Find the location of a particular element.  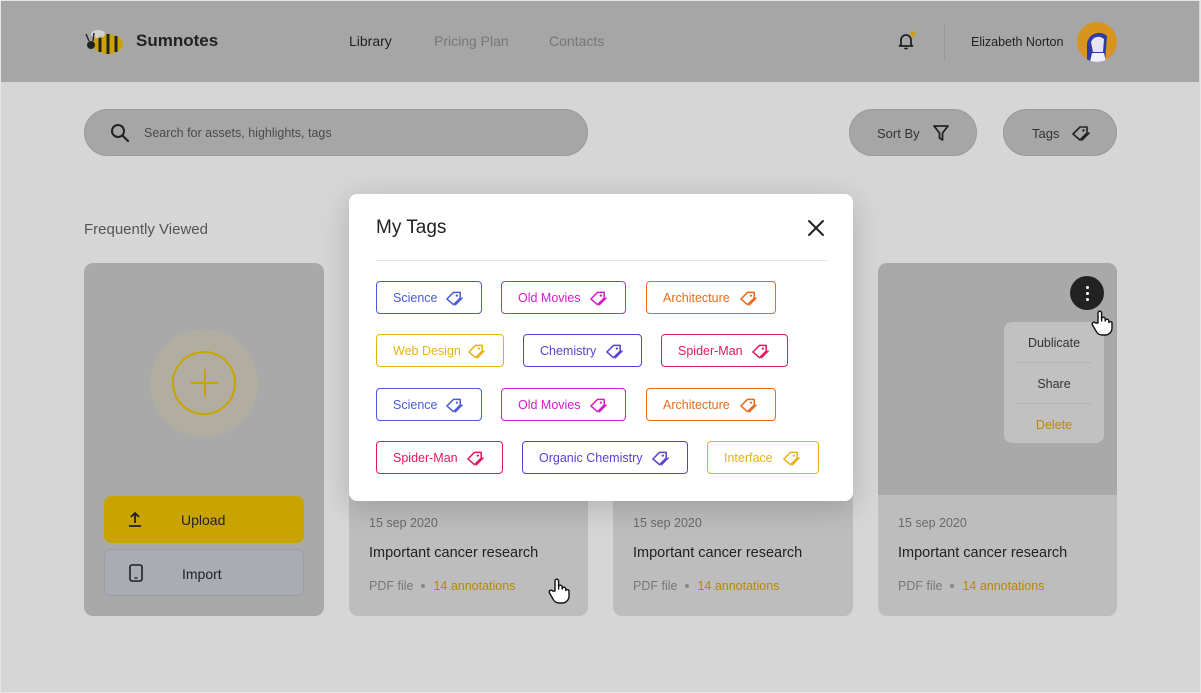

import-button: Import is located at coordinates (204, 572).